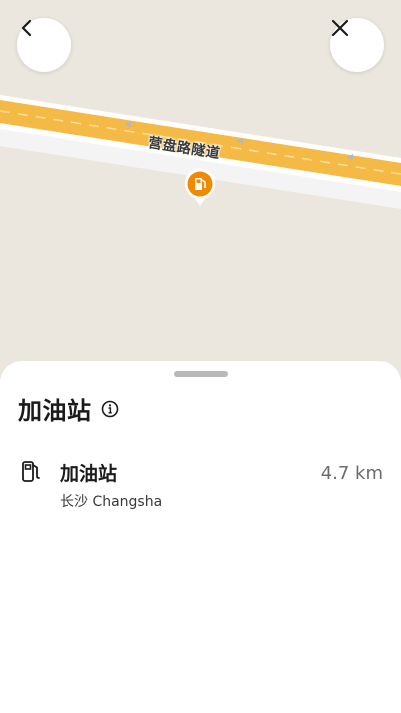 The height and width of the screenshot is (713, 401). I want to click on close-icon, so click(340, 28).